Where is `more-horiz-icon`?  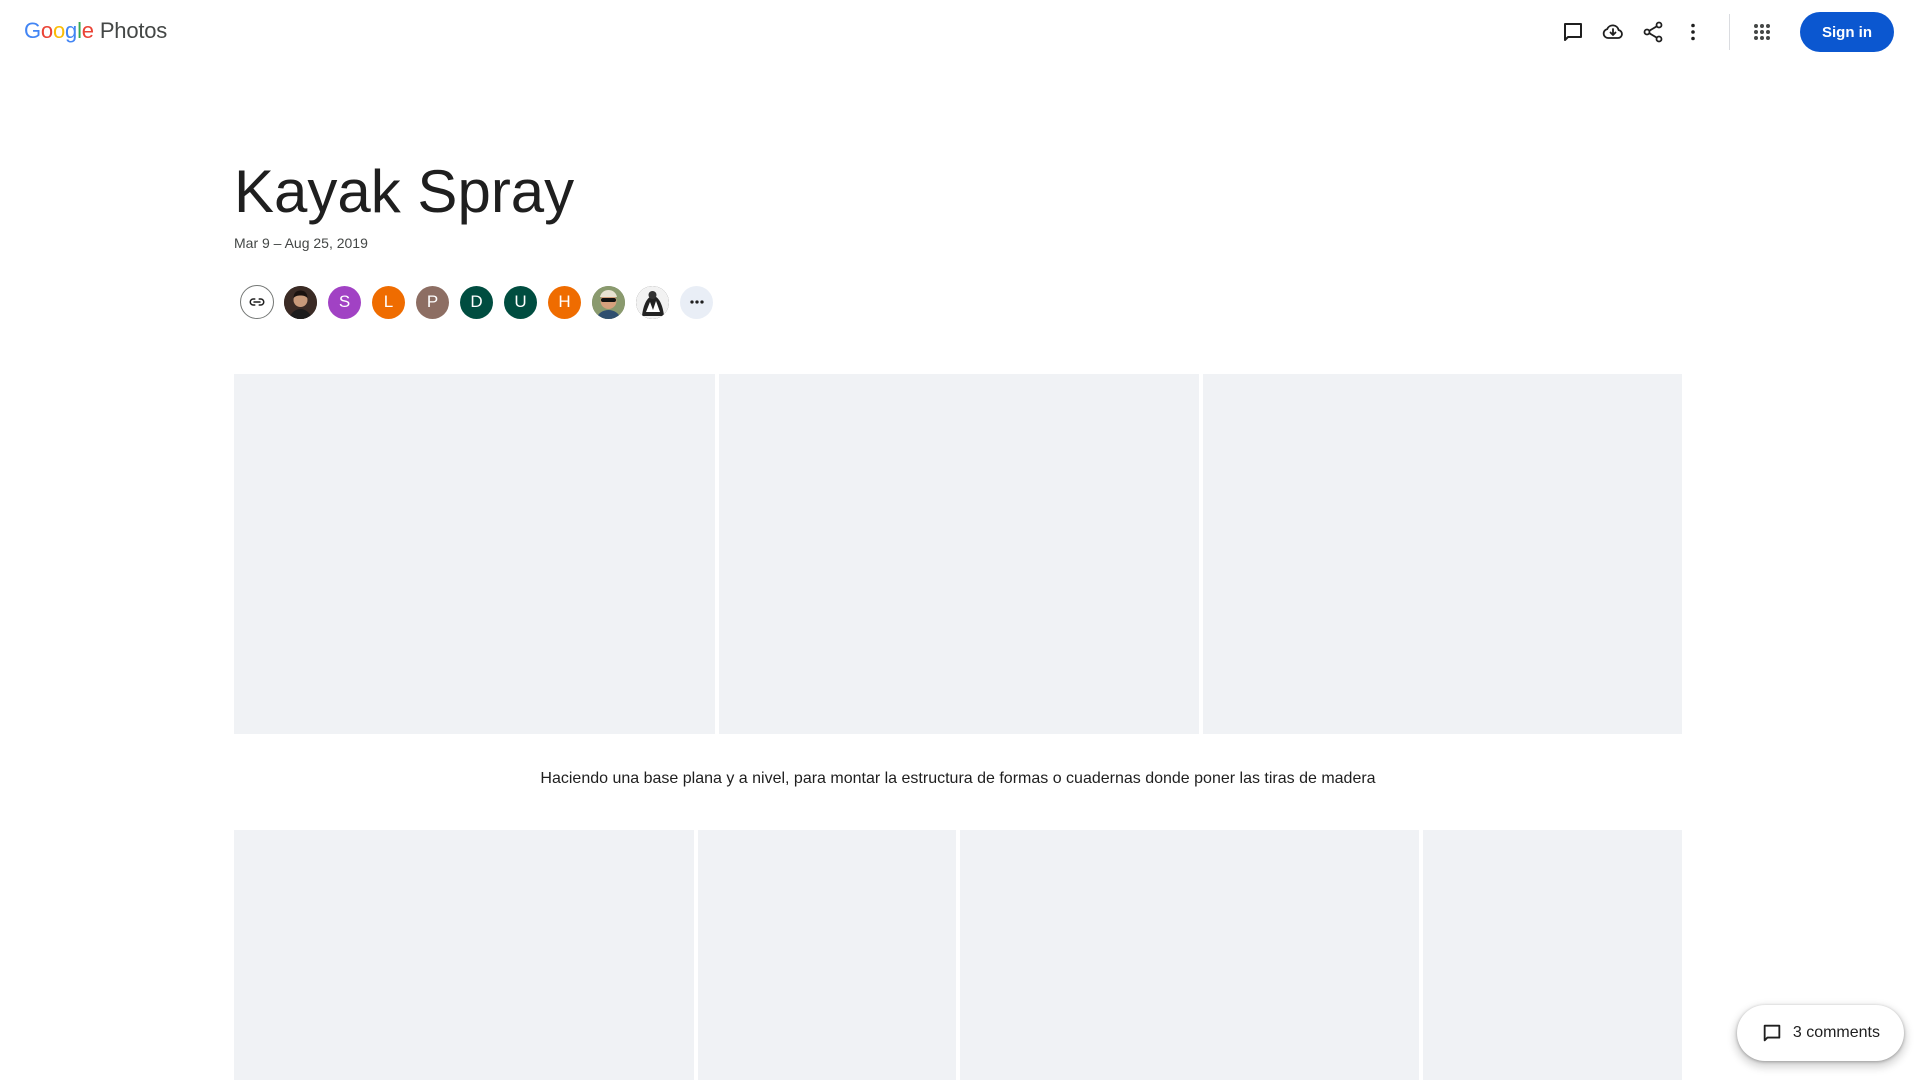 more-horiz-icon is located at coordinates (696, 302).